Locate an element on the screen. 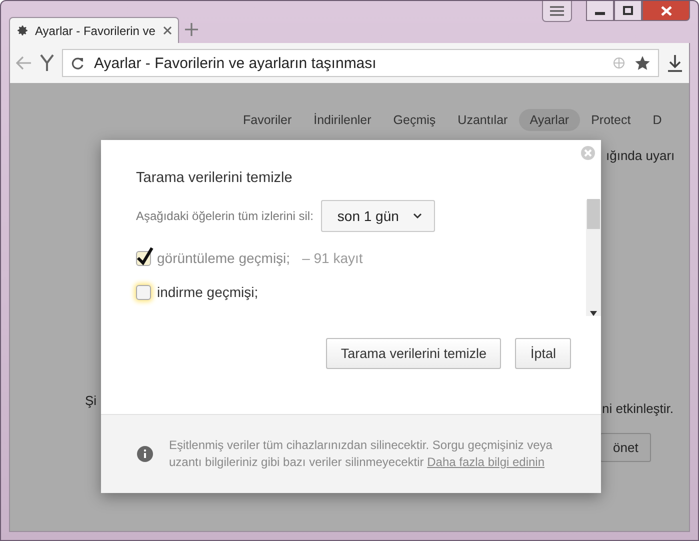 The width and height of the screenshot is (699, 541). maximize-icon is located at coordinates (628, 10).